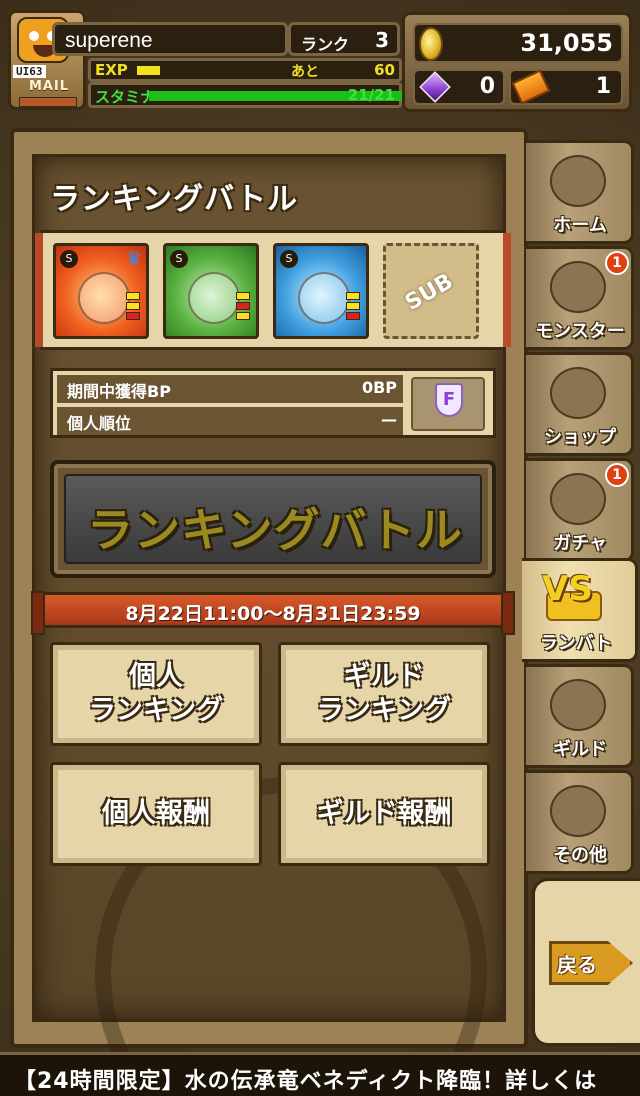 This screenshot has height=1096, width=640. I want to click on vs-label: VS, so click(567, 589).